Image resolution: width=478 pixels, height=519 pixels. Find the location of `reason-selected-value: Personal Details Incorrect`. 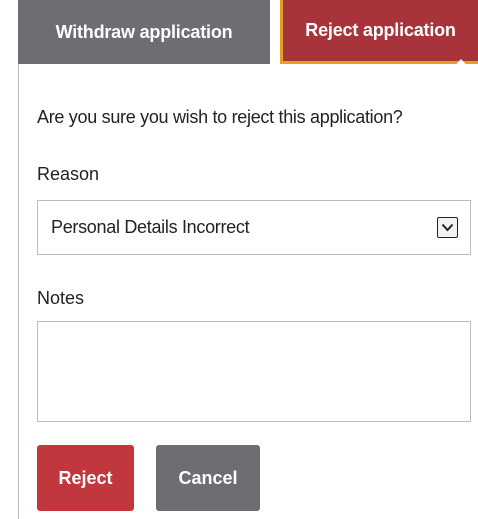

reason-selected-value: Personal Details Incorrect is located at coordinates (150, 227).